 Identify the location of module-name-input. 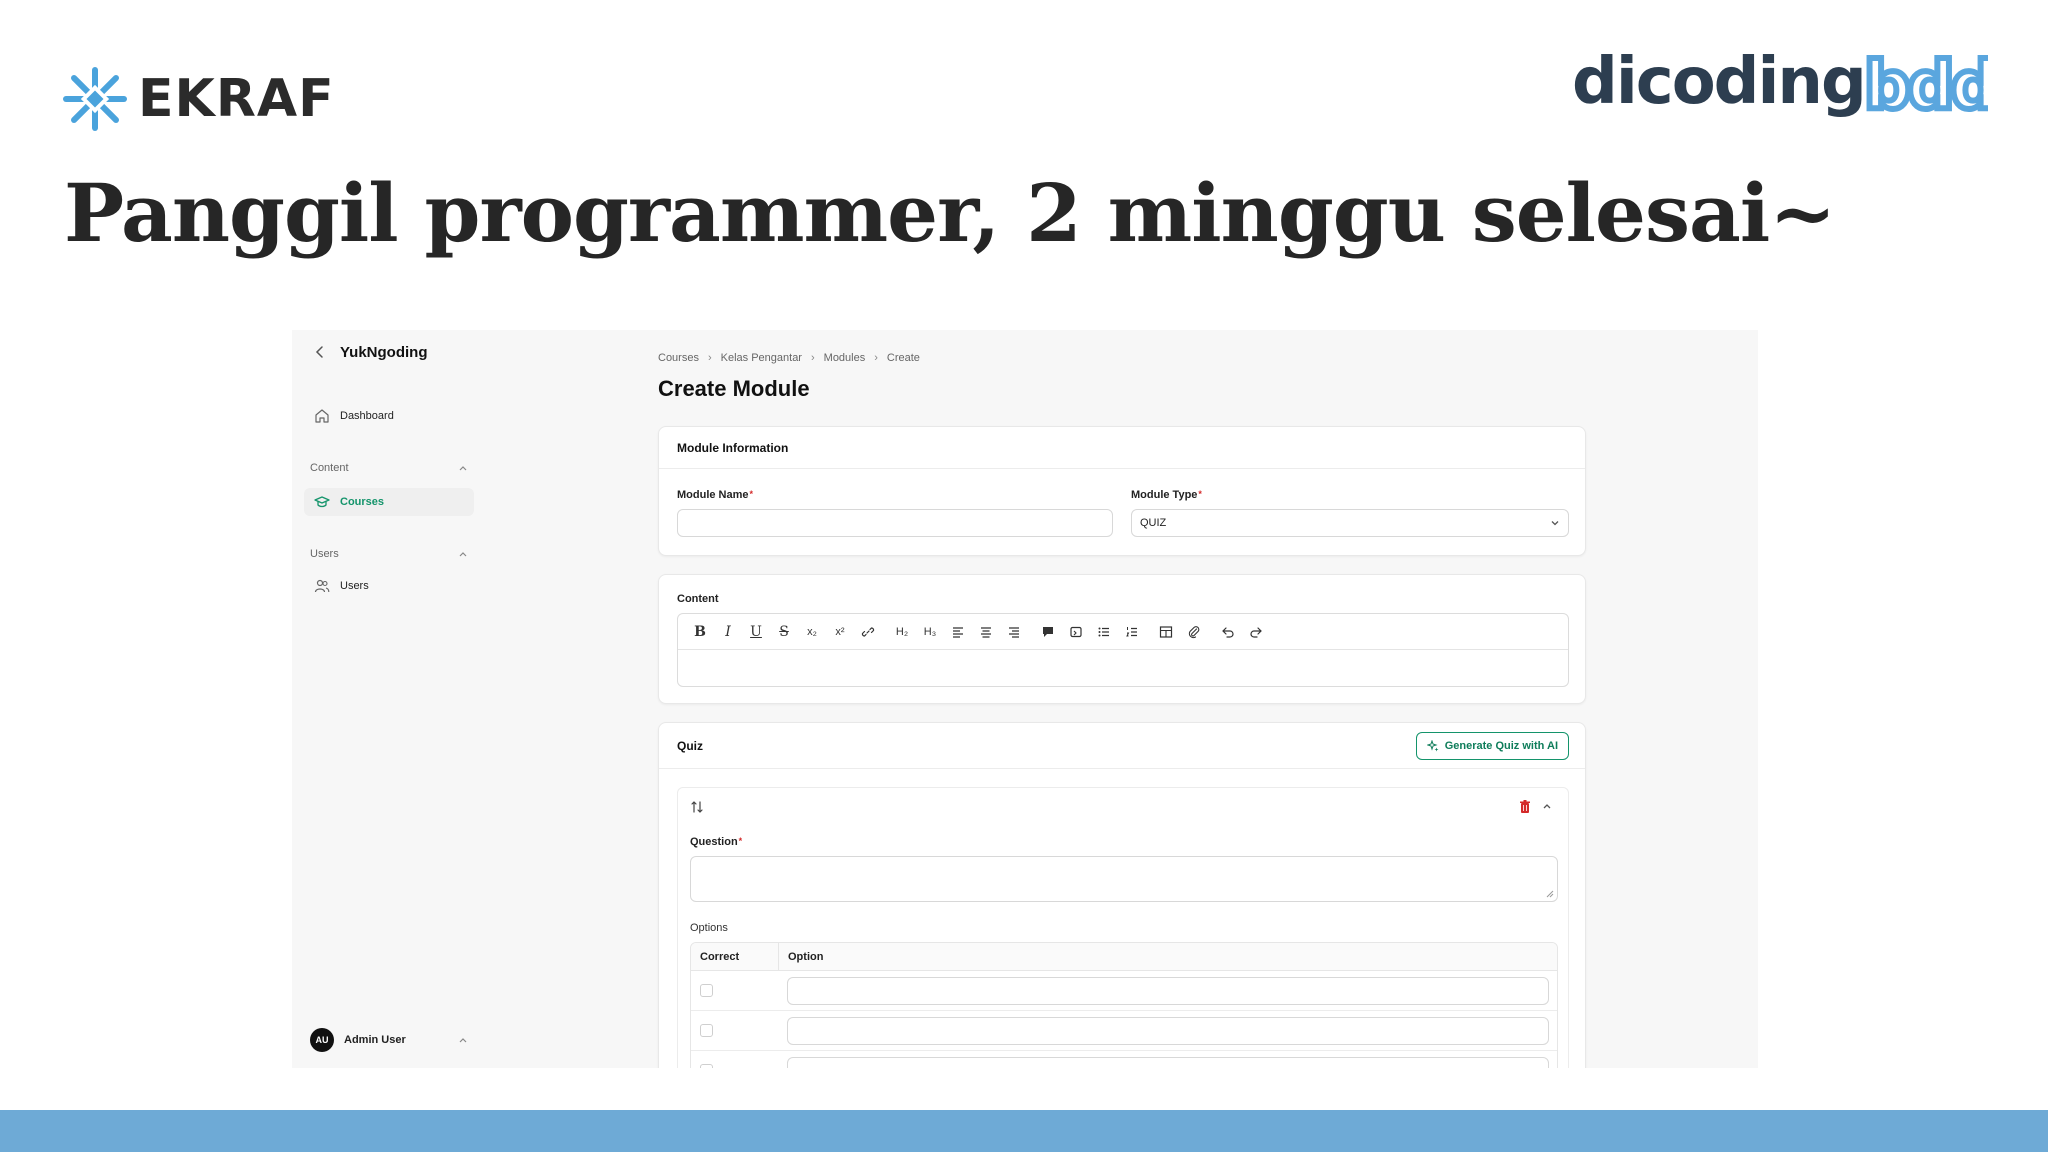
(895, 523).